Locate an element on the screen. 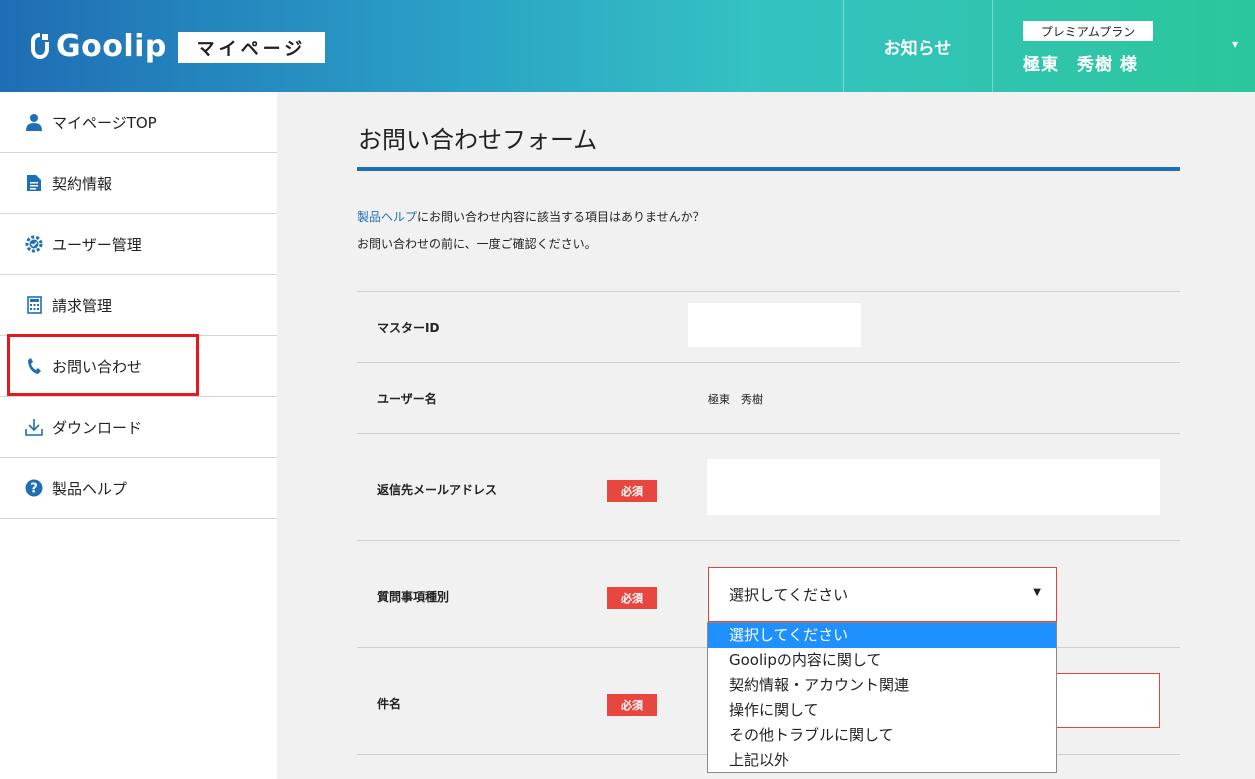 Image resolution: width=1255 pixels, height=779 pixels. page-title: お問い合わせフォーム is located at coordinates (478, 140).